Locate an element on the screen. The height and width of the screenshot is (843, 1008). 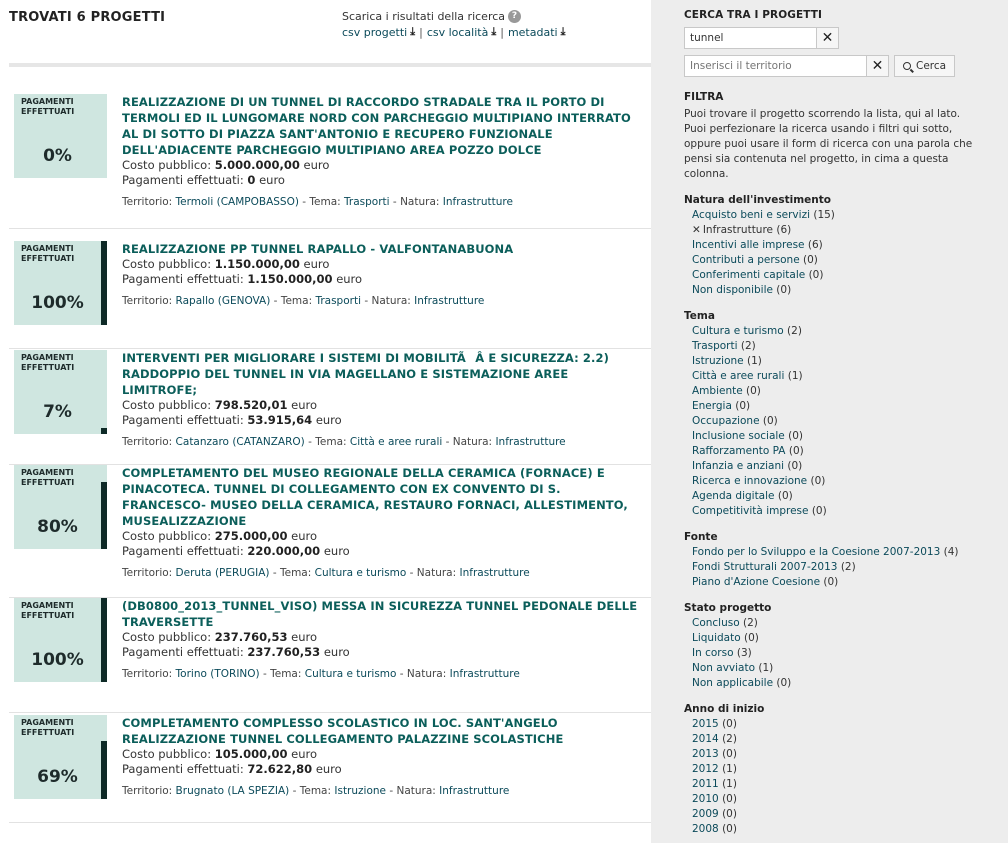
facet-item: 2011 (1) is located at coordinates (834, 784).